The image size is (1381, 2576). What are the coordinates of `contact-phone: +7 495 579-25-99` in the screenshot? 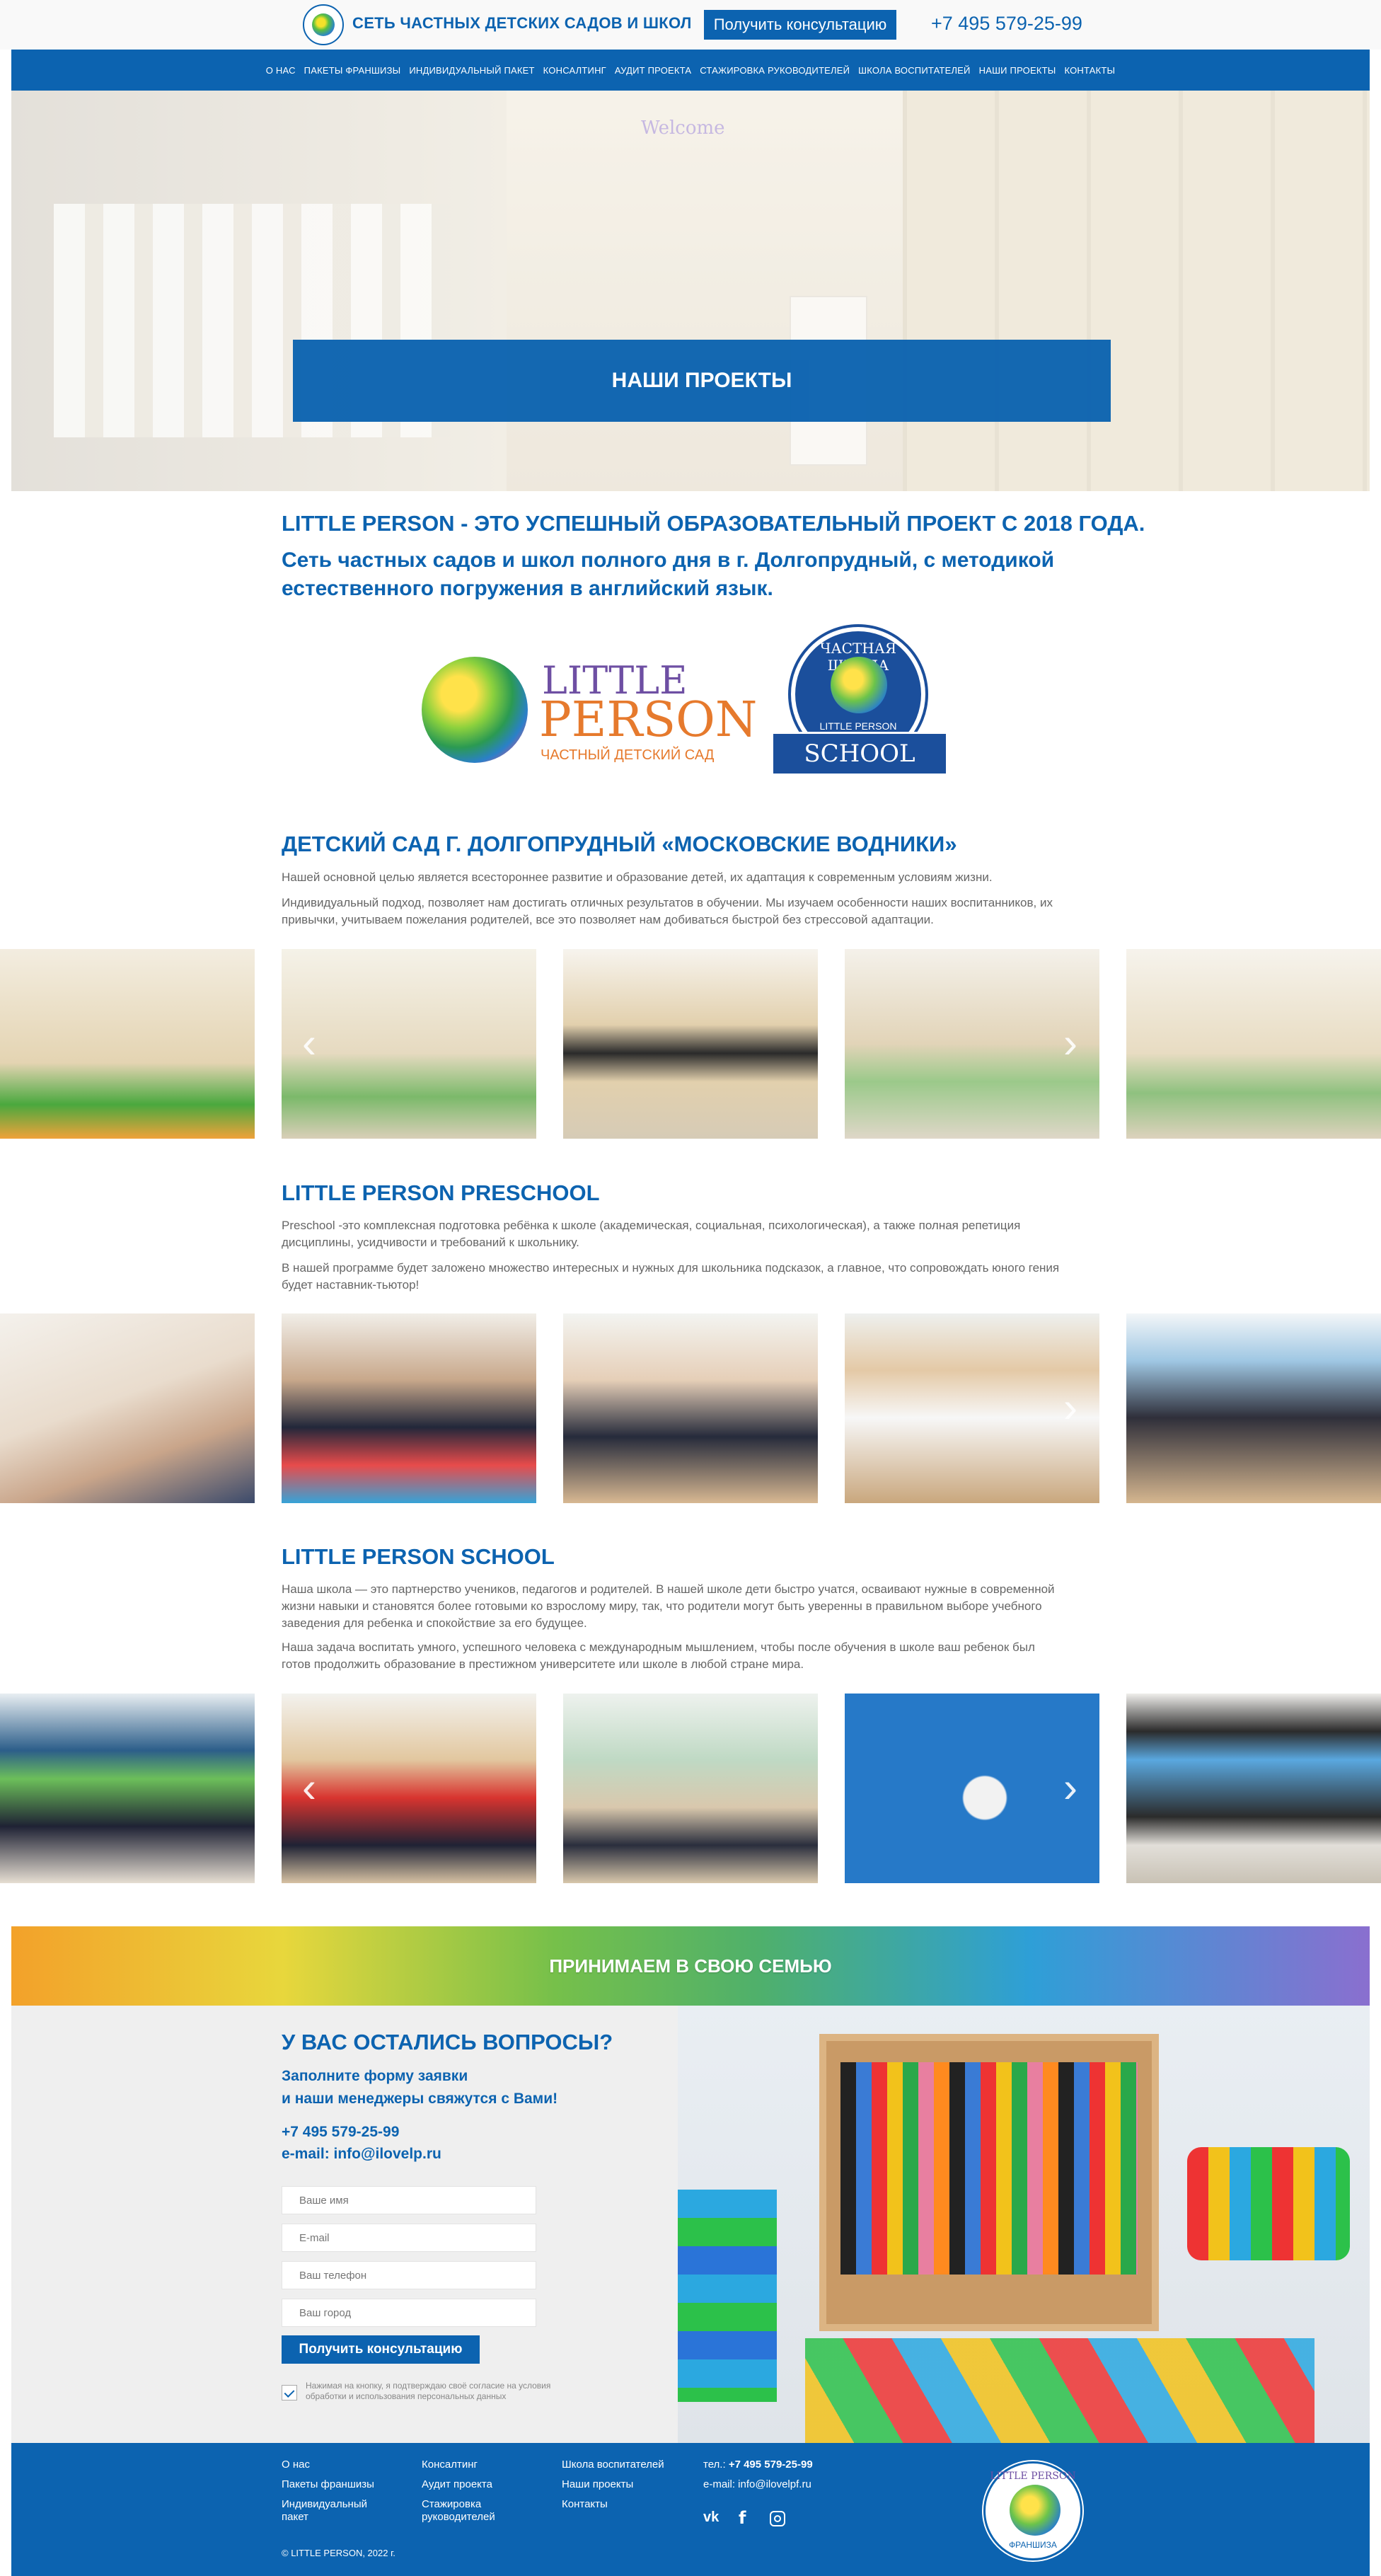 It's located at (340, 2132).